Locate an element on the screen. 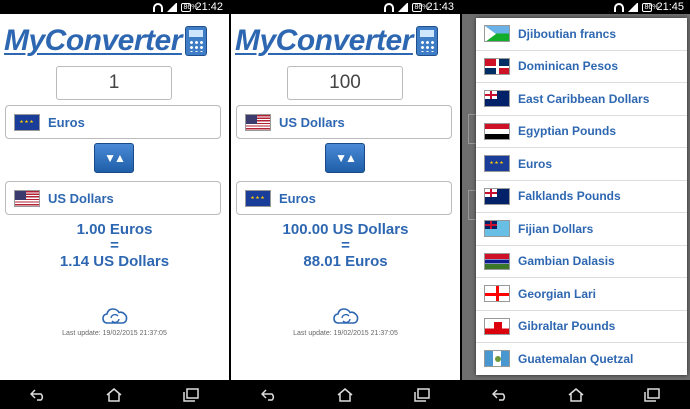  result-line-1: 100.00 US Dollars is located at coordinates (345, 229).